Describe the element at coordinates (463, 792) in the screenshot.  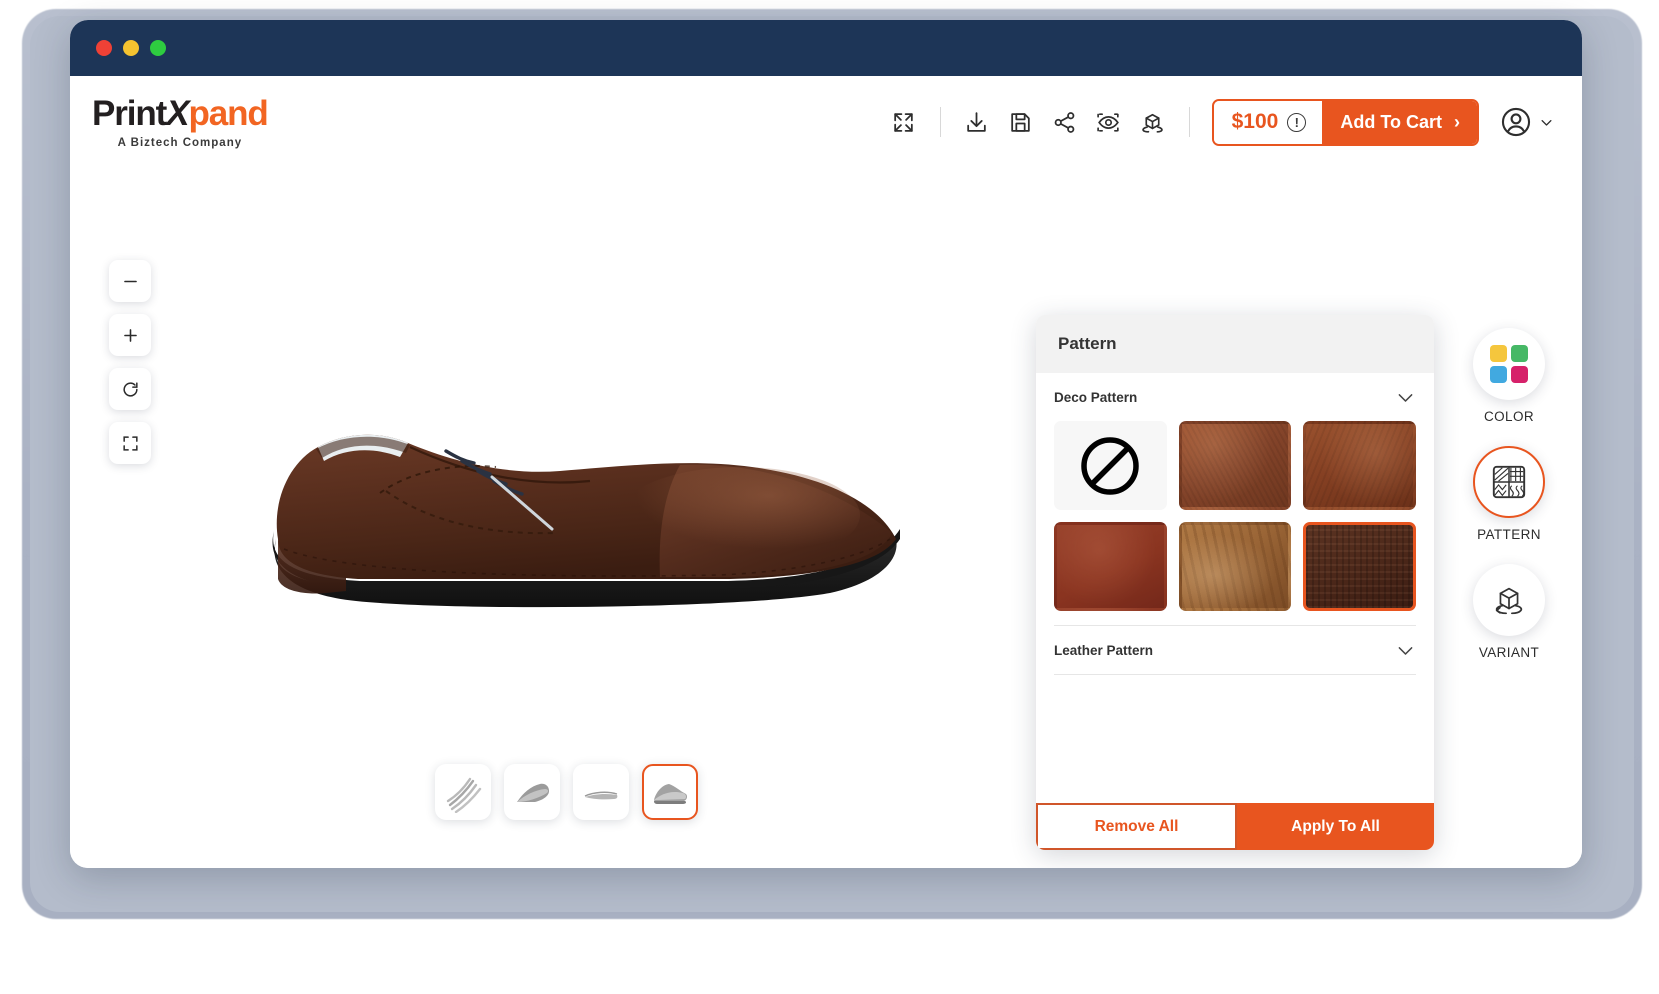
I see `part-thumb-laces` at that location.